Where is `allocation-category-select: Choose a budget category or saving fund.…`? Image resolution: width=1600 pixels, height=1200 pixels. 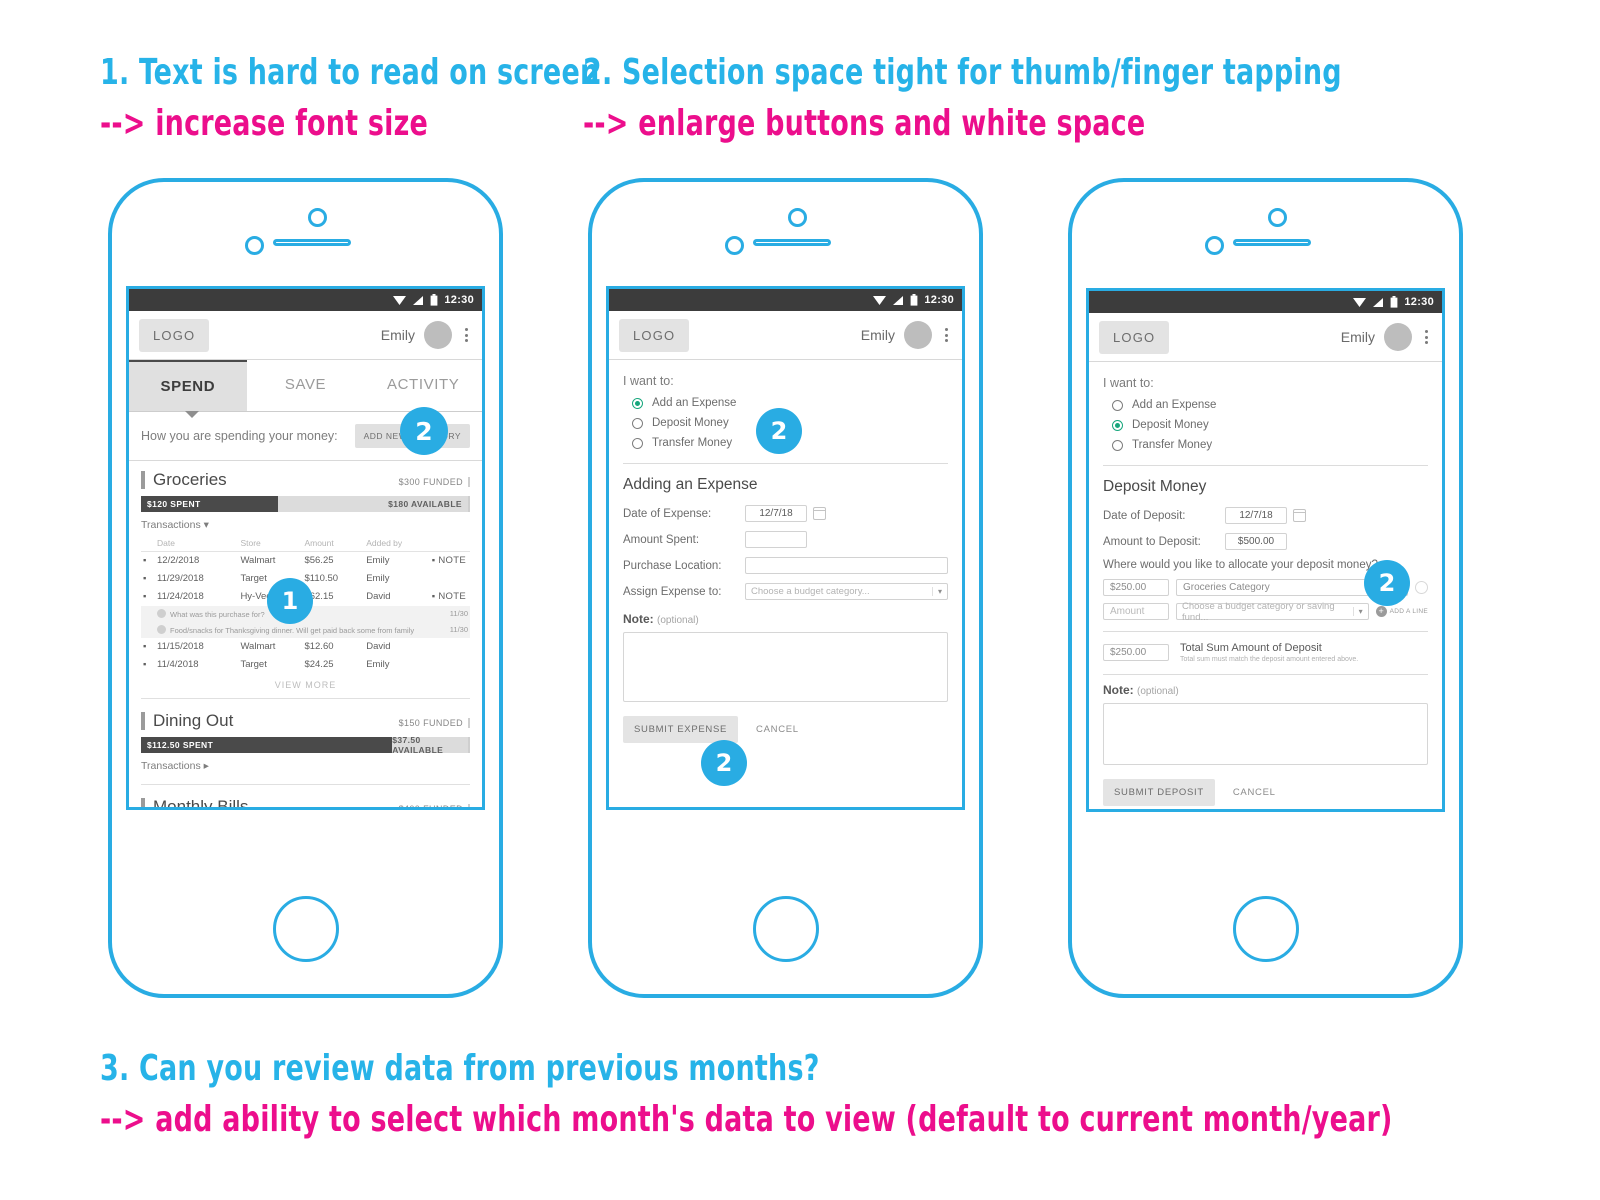 allocation-category-select: Choose a budget category or saving fund.… is located at coordinates (1272, 612).